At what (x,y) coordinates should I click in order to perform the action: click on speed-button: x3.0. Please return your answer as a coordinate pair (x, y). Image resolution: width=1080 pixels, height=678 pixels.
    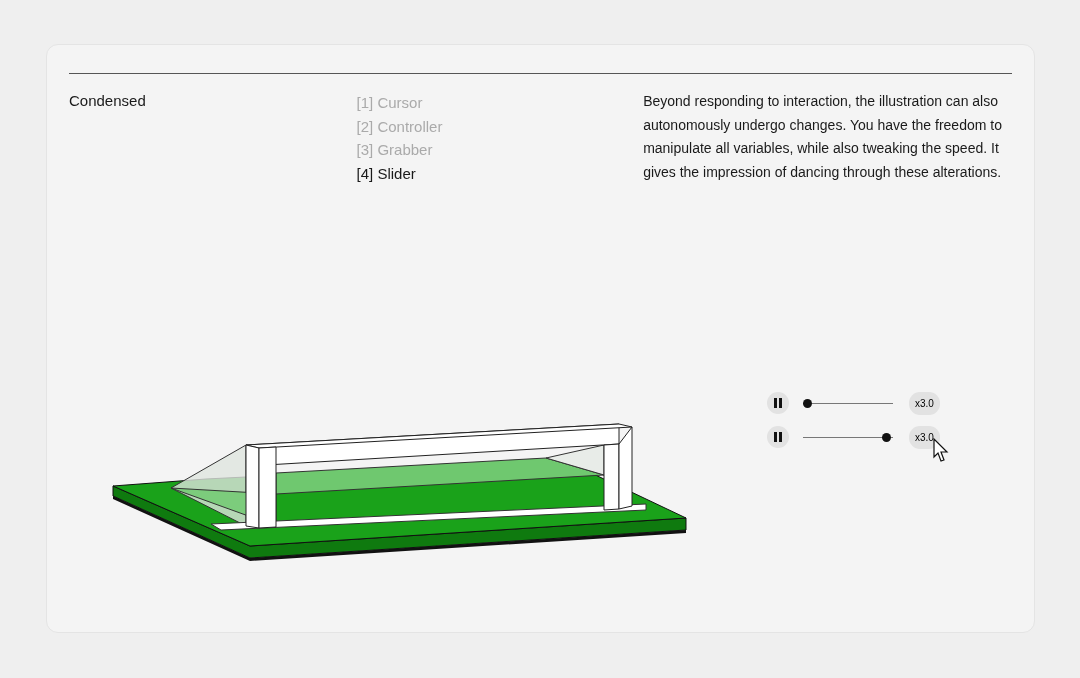
    Looking at the image, I should click on (924, 403).